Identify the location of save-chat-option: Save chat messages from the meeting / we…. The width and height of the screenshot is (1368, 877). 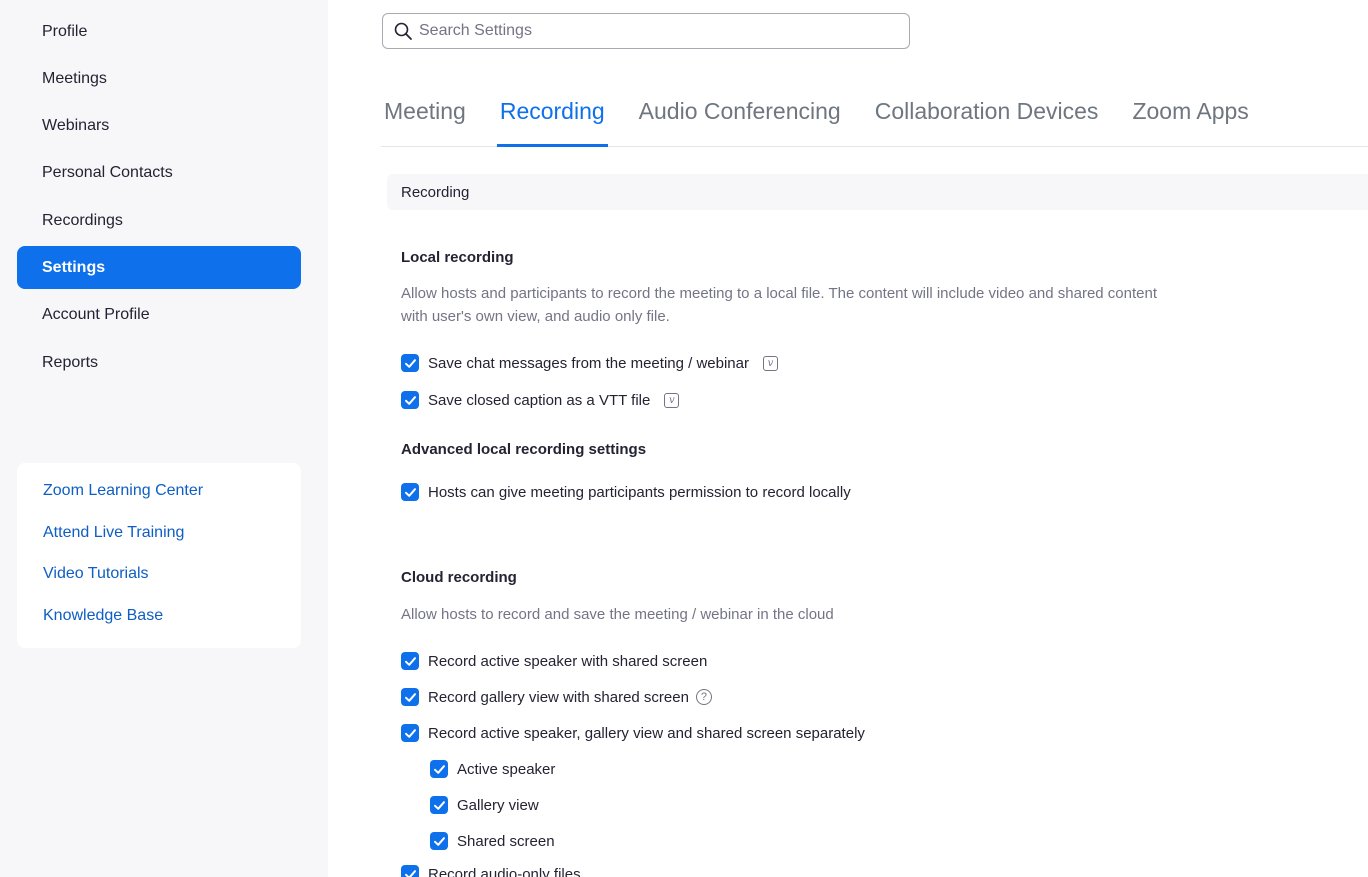
(589, 363).